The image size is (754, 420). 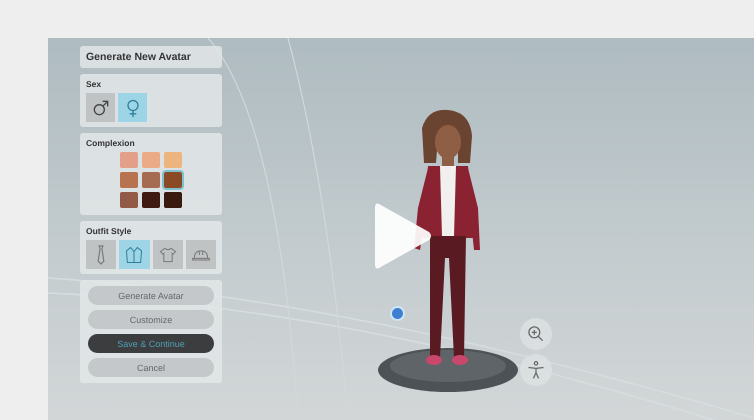 I want to click on action-button: Generate Avatar, so click(x=151, y=295).